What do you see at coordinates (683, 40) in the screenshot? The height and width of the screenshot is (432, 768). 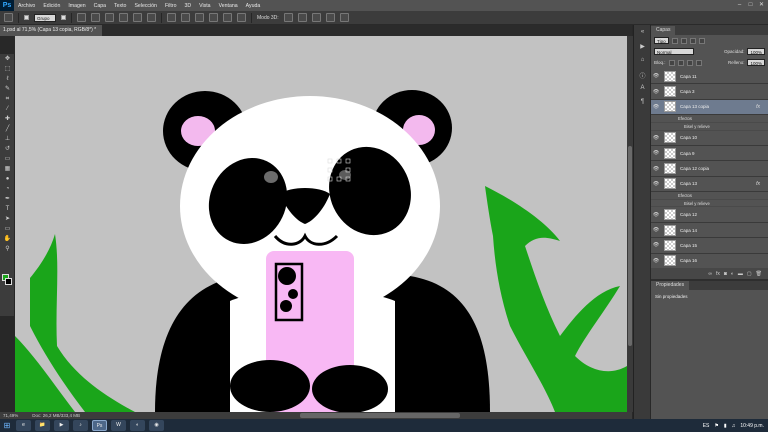 I see `filter-adjust-icon` at bounding box center [683, 40].